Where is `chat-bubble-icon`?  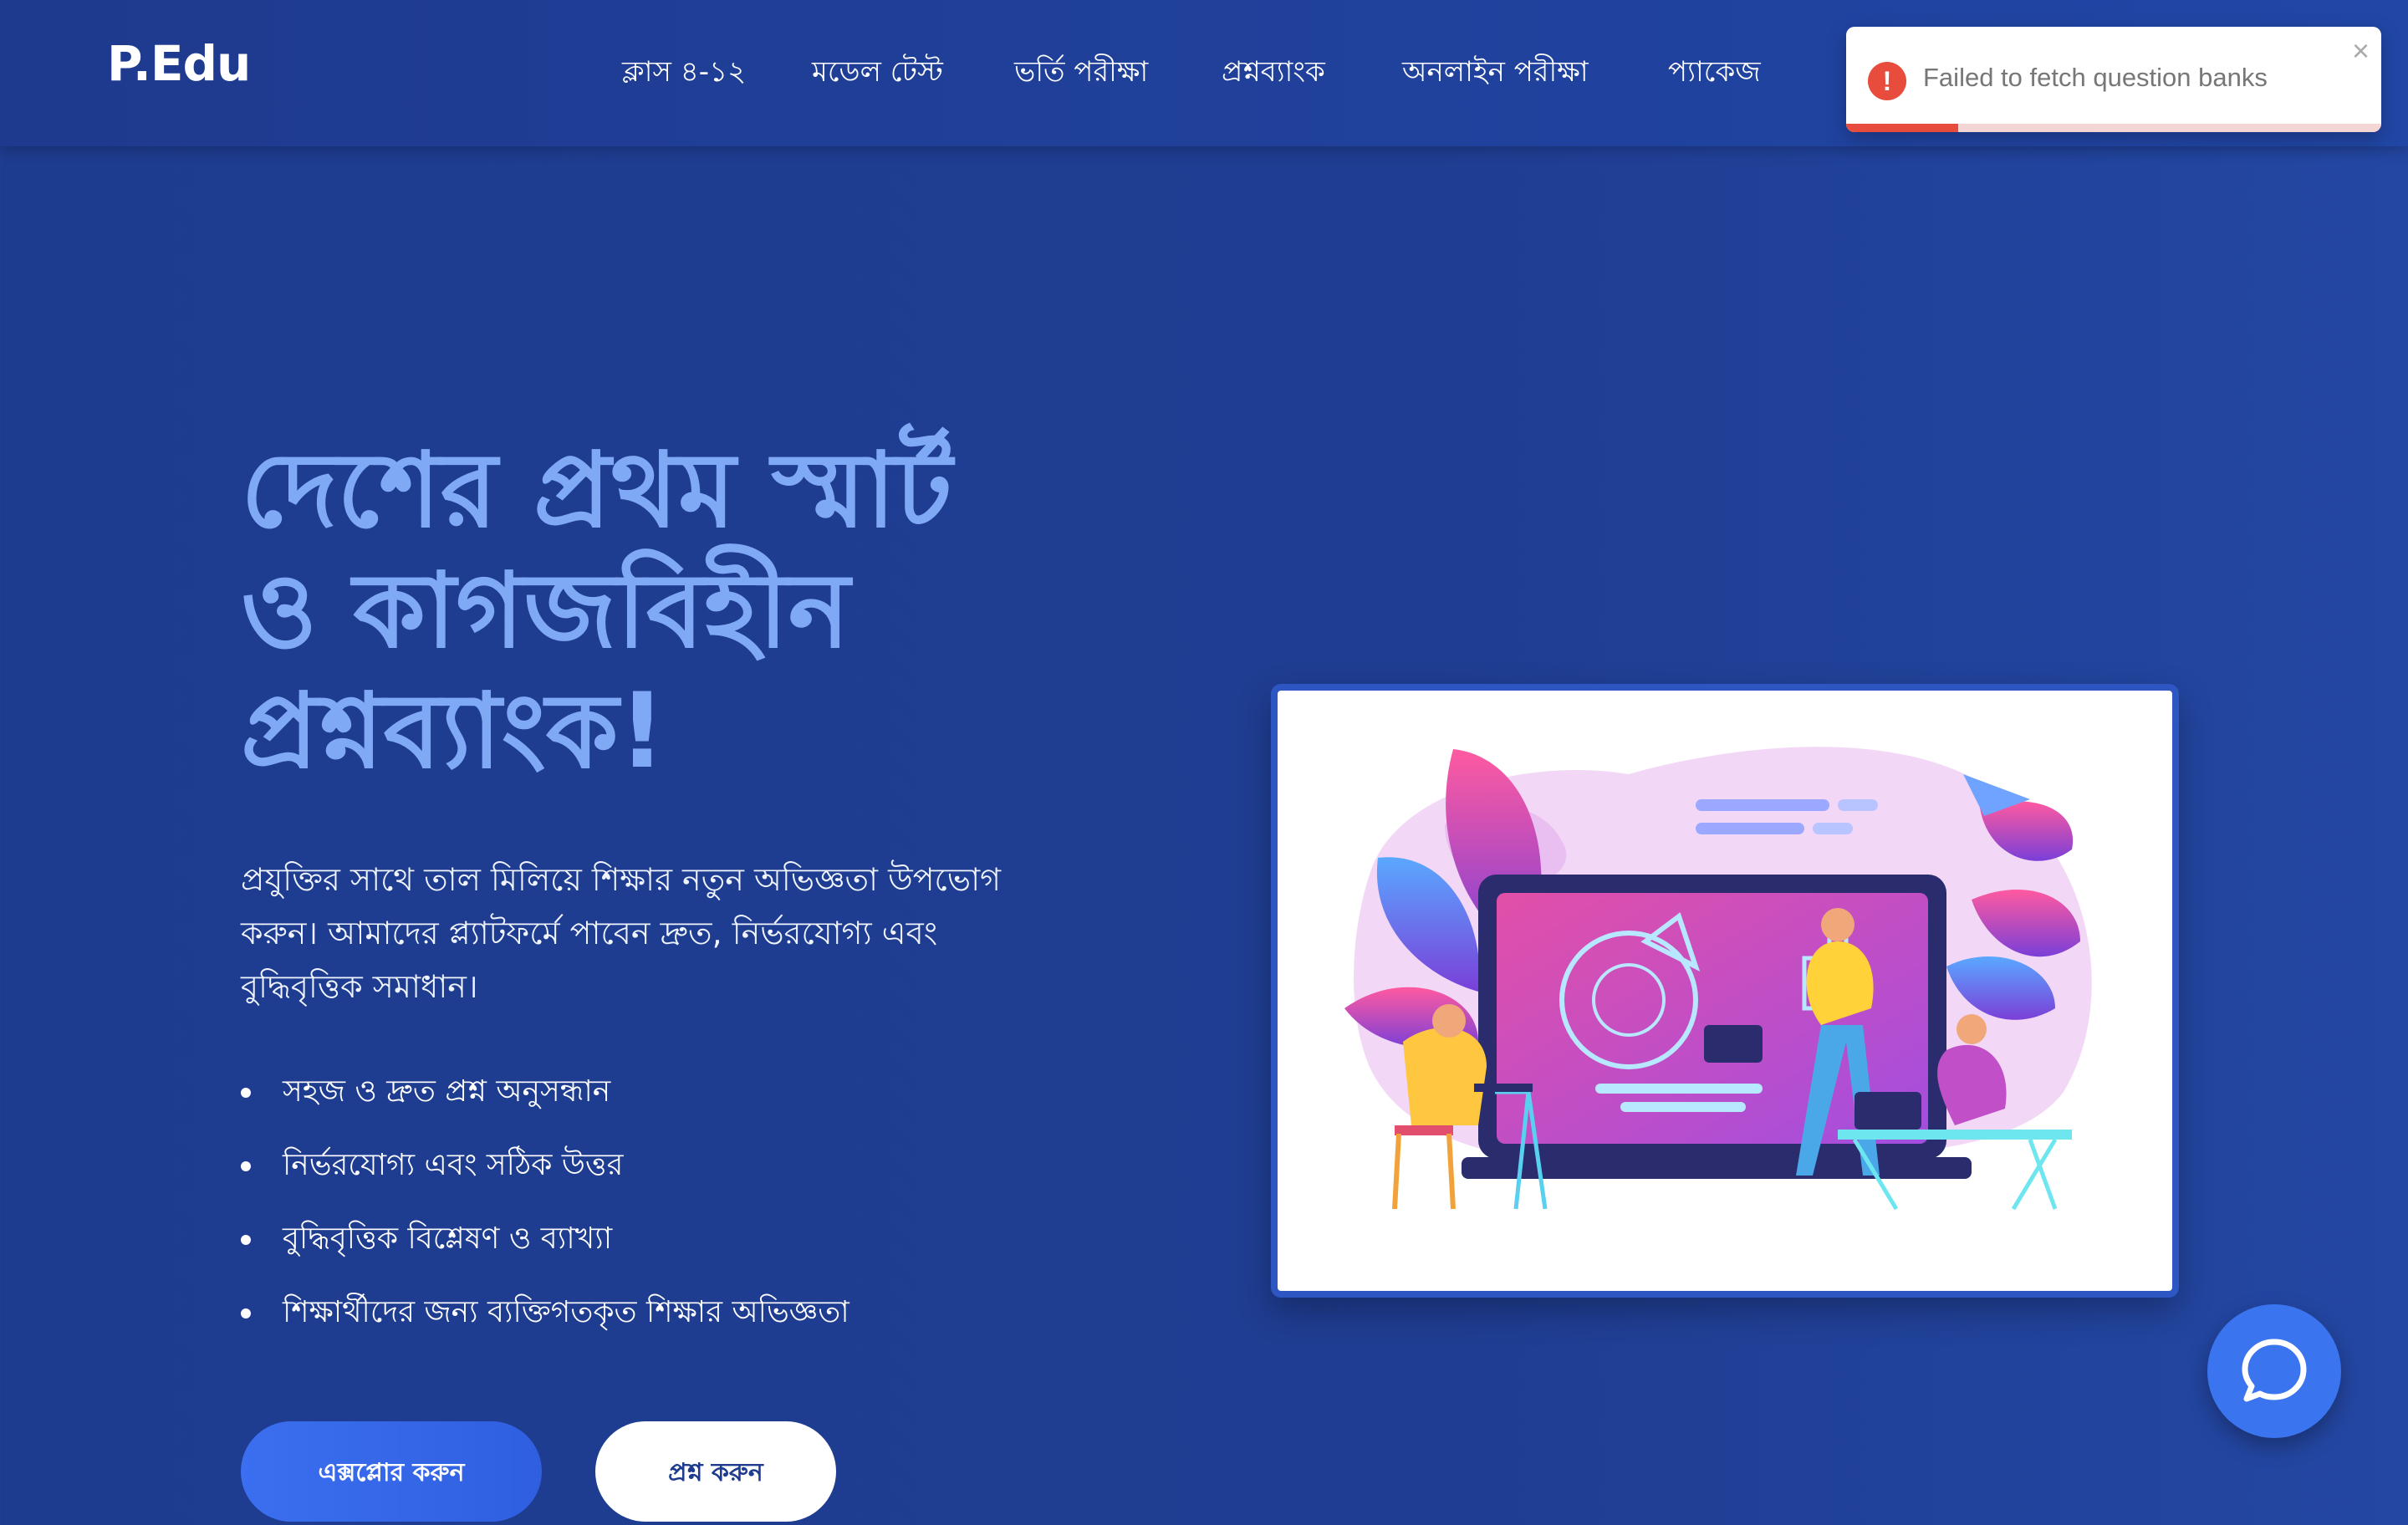
chat-bubble-icon is located at coordinates (2274, 1370).